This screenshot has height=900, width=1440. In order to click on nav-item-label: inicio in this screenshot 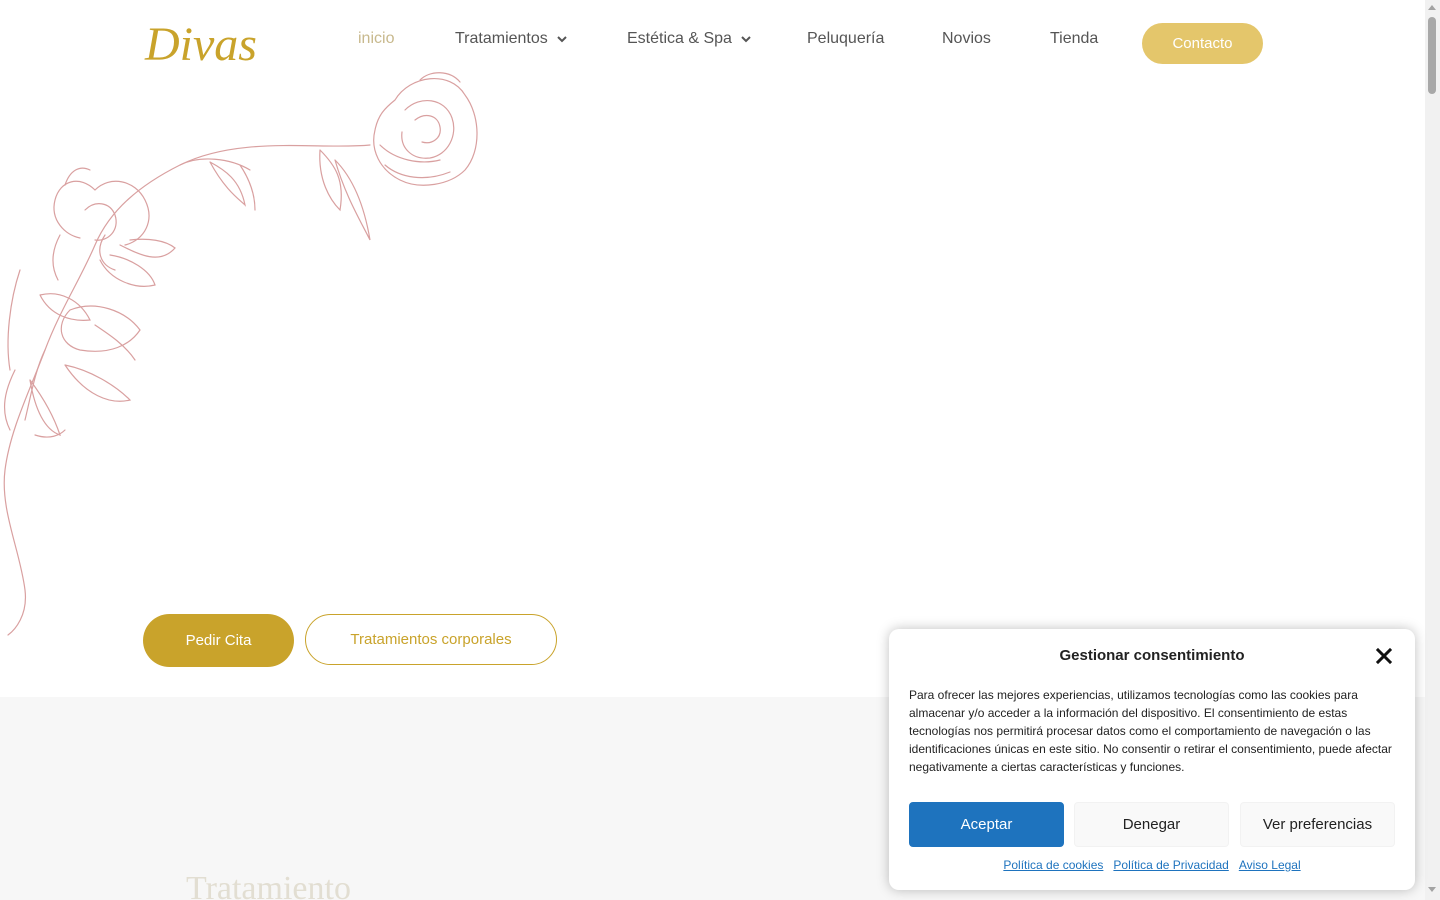, I will do `click(376, 38)`.